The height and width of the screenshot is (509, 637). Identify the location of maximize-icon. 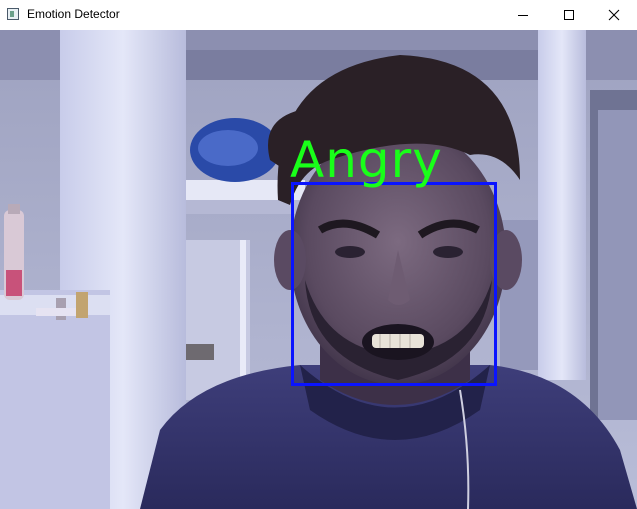
(569, 15).